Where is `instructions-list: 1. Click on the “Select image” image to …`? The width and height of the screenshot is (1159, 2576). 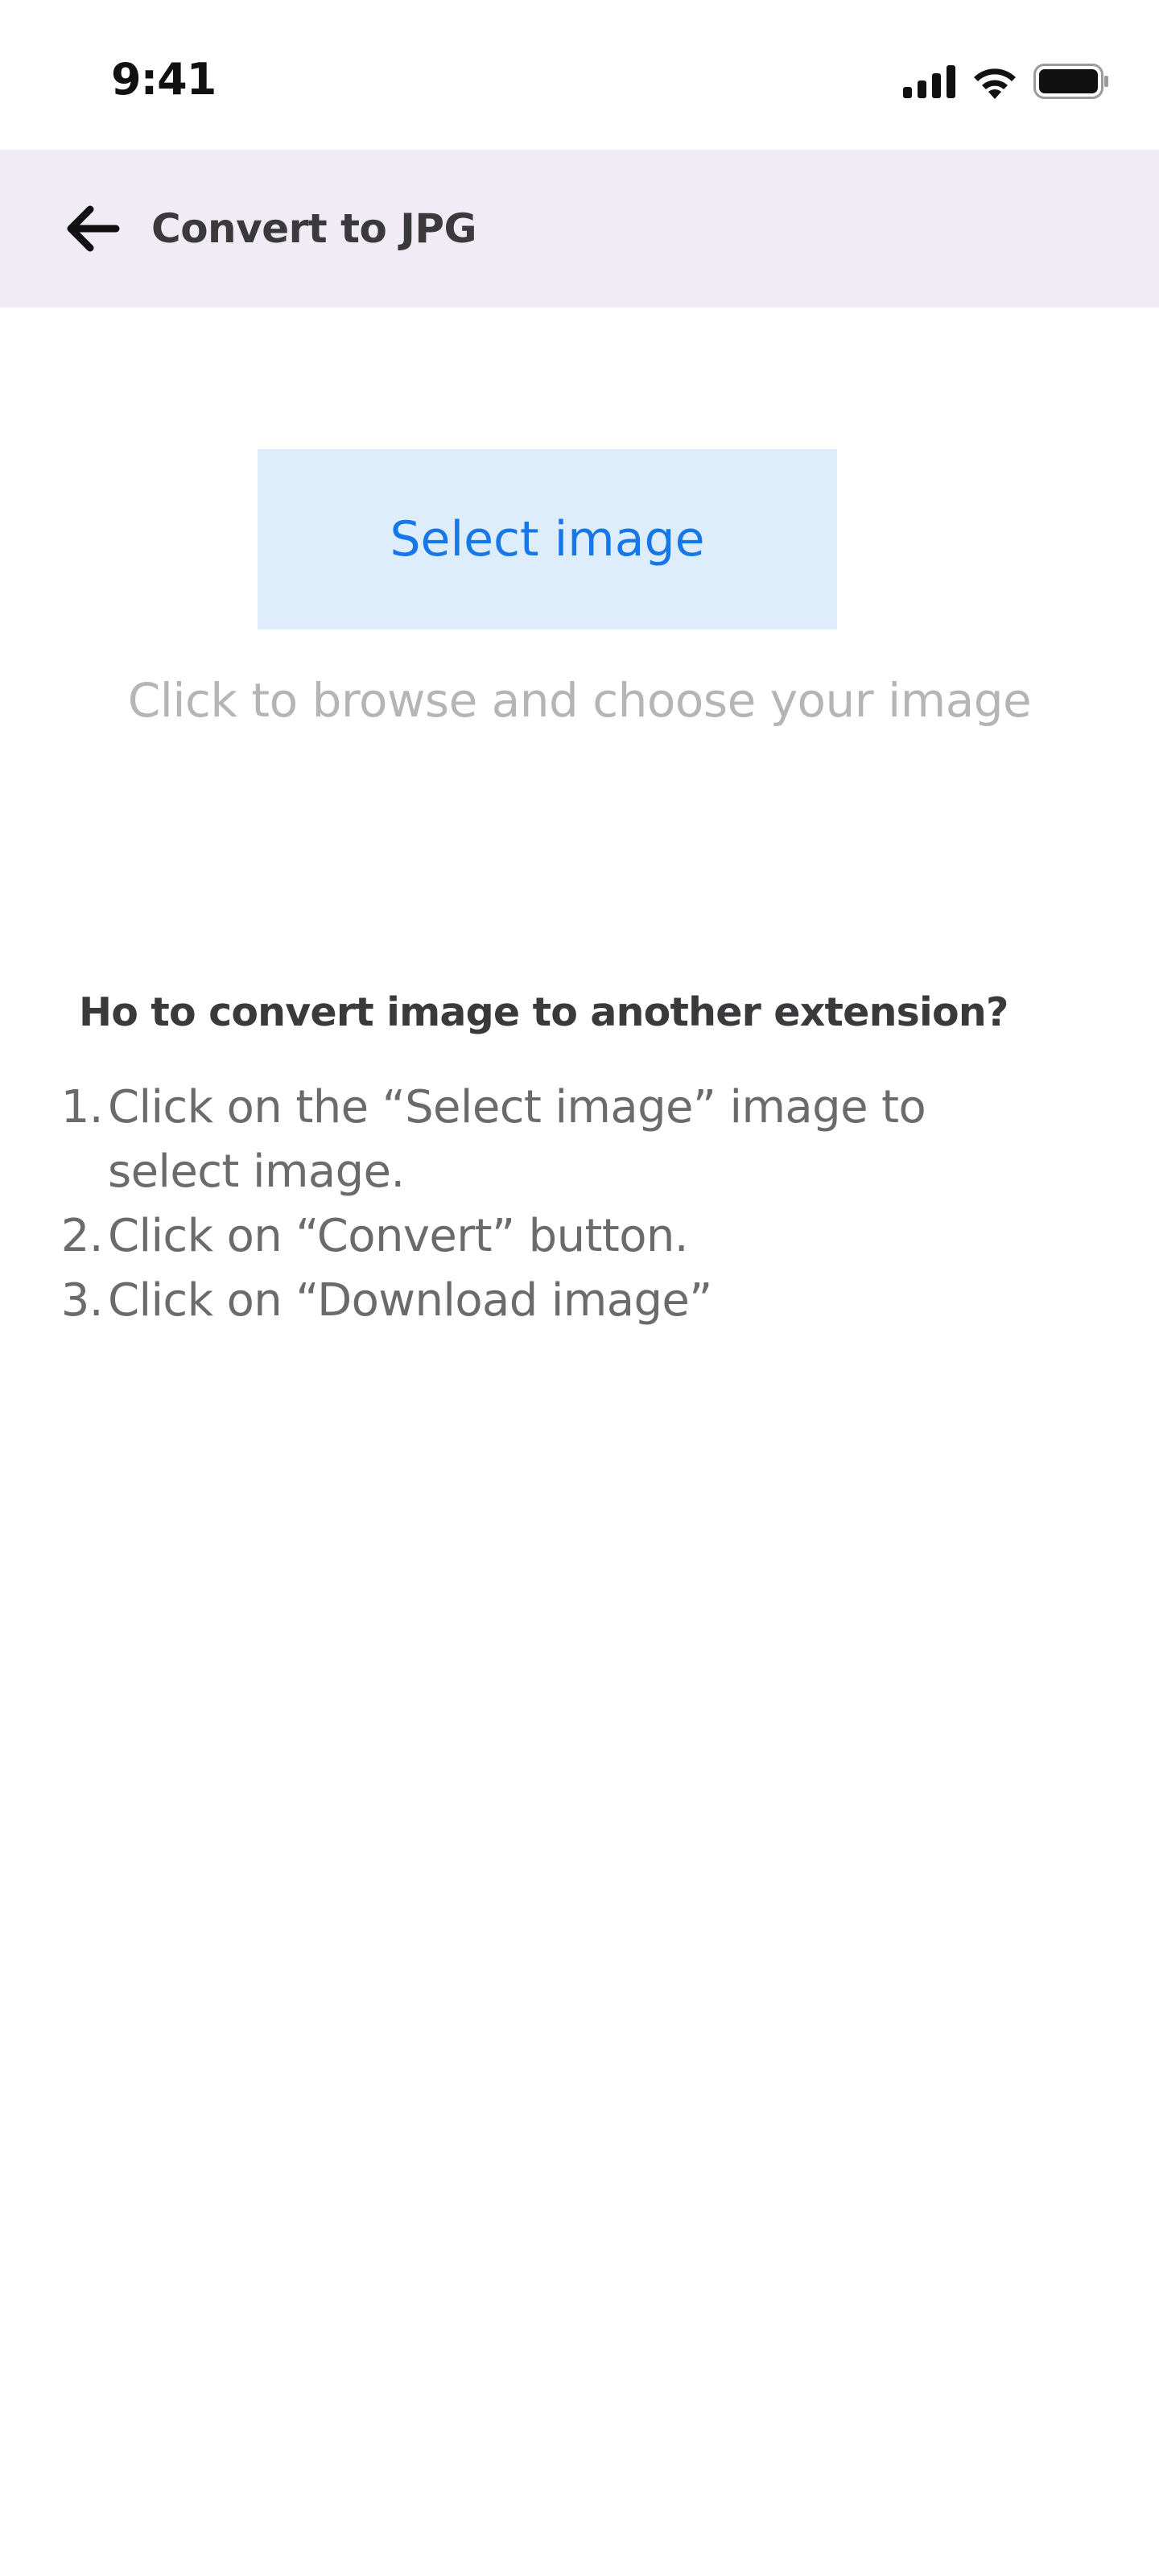 instructions-list: 1. Click on the “Select image” image to … is located at coordinates (527, 1204).